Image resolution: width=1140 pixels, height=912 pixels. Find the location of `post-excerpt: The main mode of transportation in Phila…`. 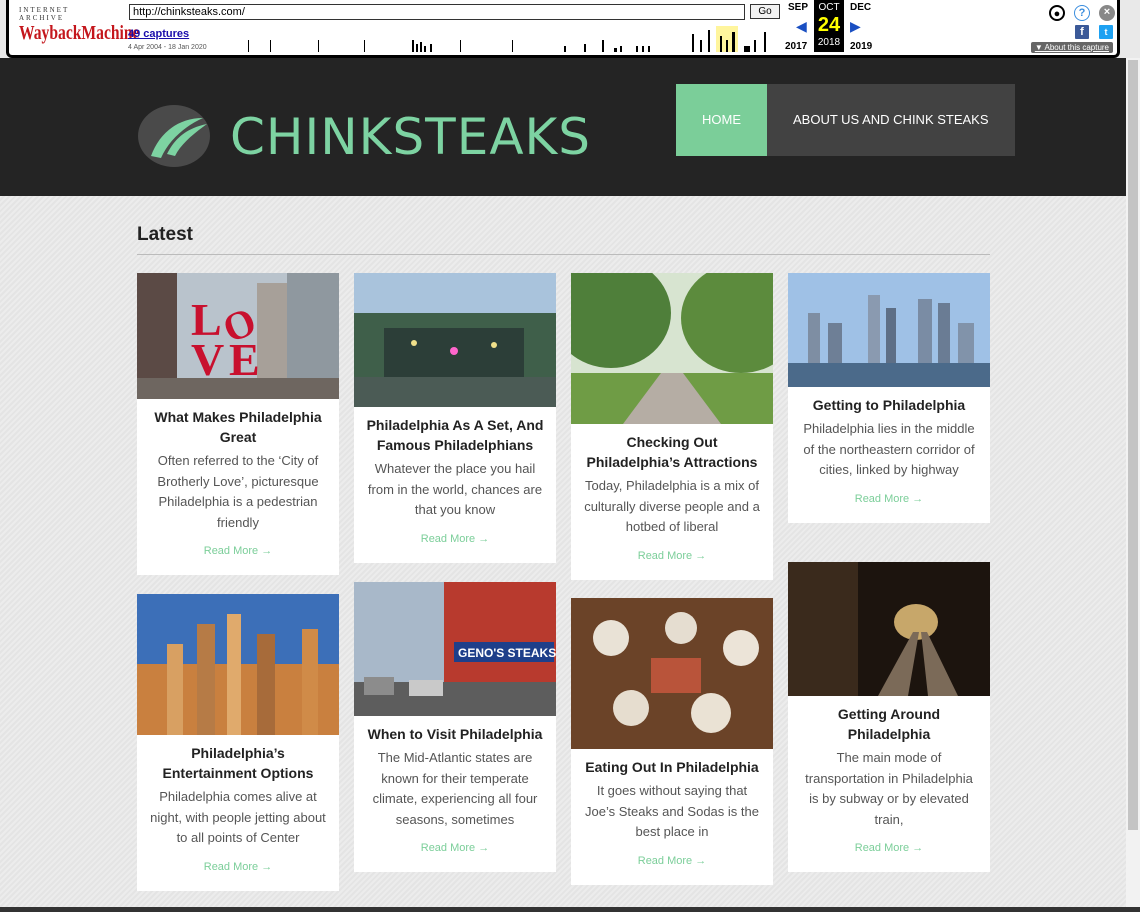

post-excerpt: The main mode of transportation in Phila… is located at coordinates (889, 788).